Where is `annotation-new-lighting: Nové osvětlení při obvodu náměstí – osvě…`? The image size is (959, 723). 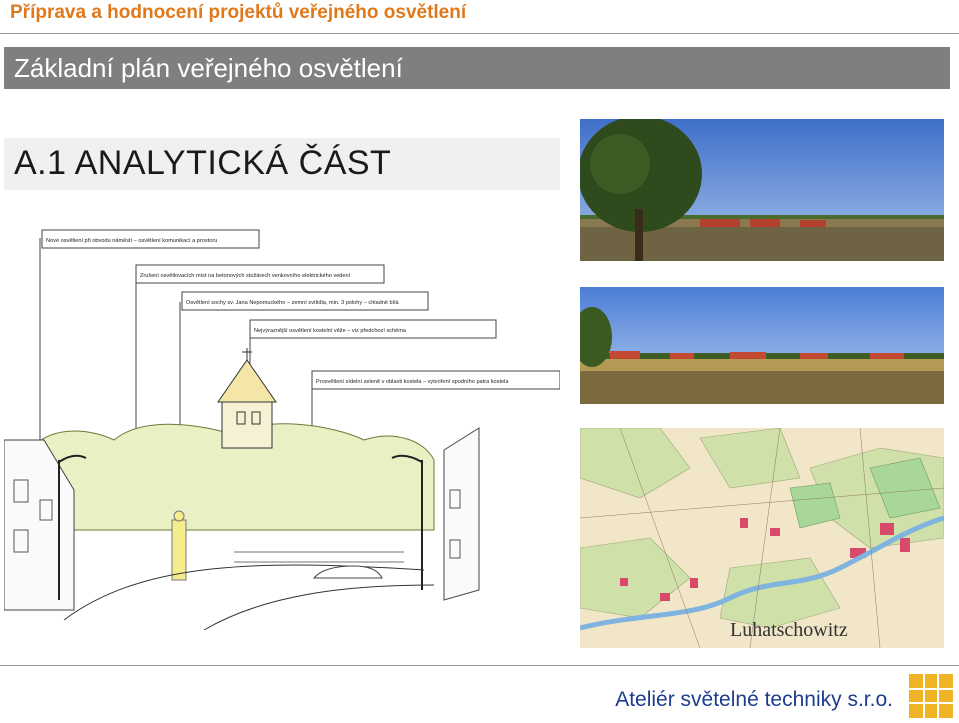 annotation-new-lighting: Nové osvětlení při obvodu náměstí – osvě… is located at coordinates (131, 241).